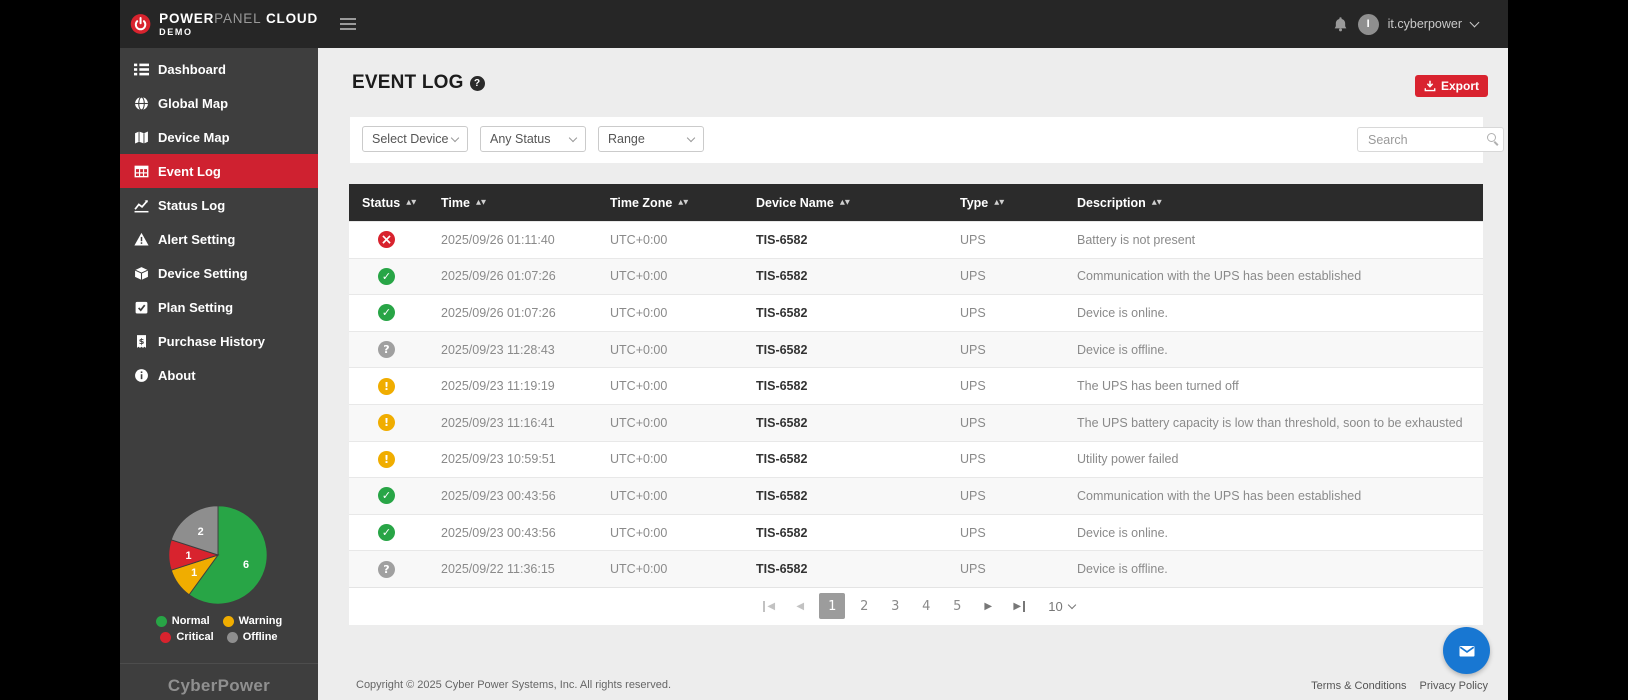  What do you see at coordinates (1425, 24) in the screenshot?
I see `username: it.cyberpower` at bounding box center [1425, 24].